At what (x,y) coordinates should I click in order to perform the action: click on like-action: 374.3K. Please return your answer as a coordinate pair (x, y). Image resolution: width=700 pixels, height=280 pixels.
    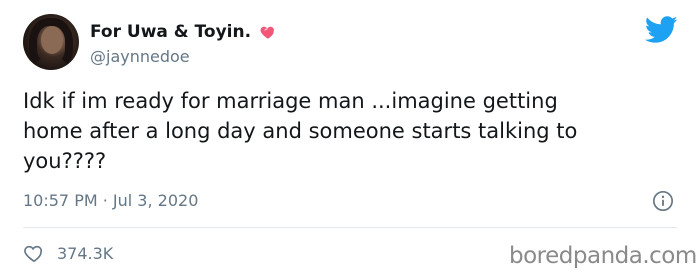
    Looking at the image, I should click on (68, 253).